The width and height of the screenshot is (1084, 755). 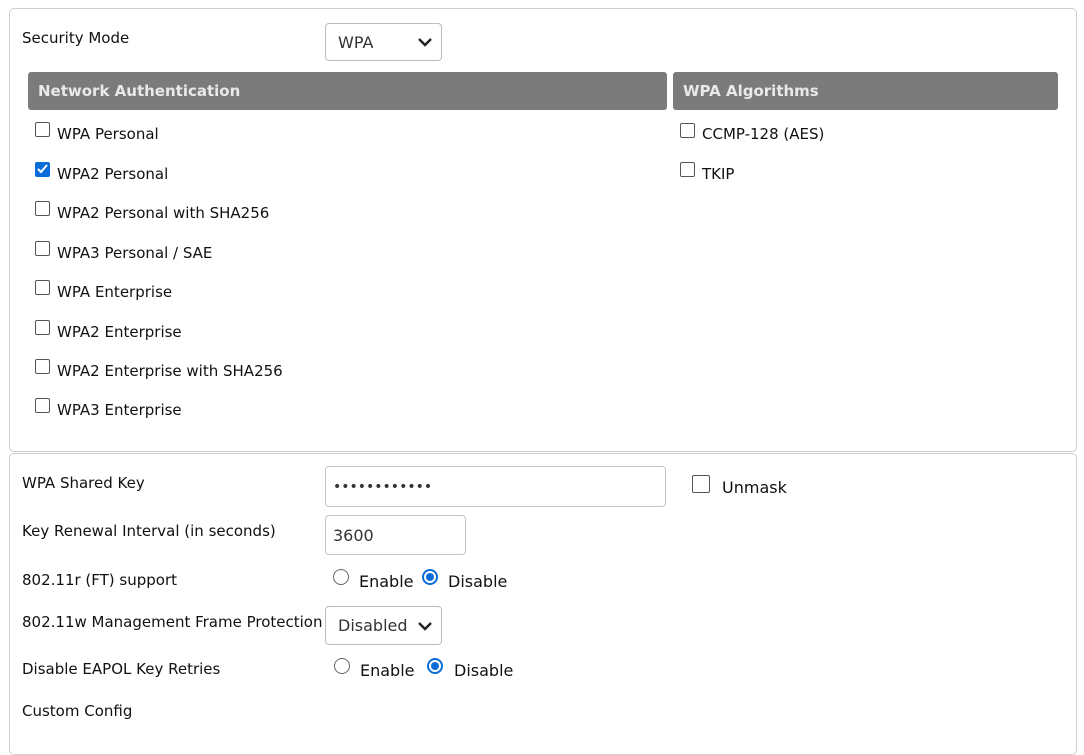 What do you see at coordinates (119, 410) in the screenshot?
I see `label-wpa3-enterprise: WPA3 Enterprise` at bounding box center [119, 410].